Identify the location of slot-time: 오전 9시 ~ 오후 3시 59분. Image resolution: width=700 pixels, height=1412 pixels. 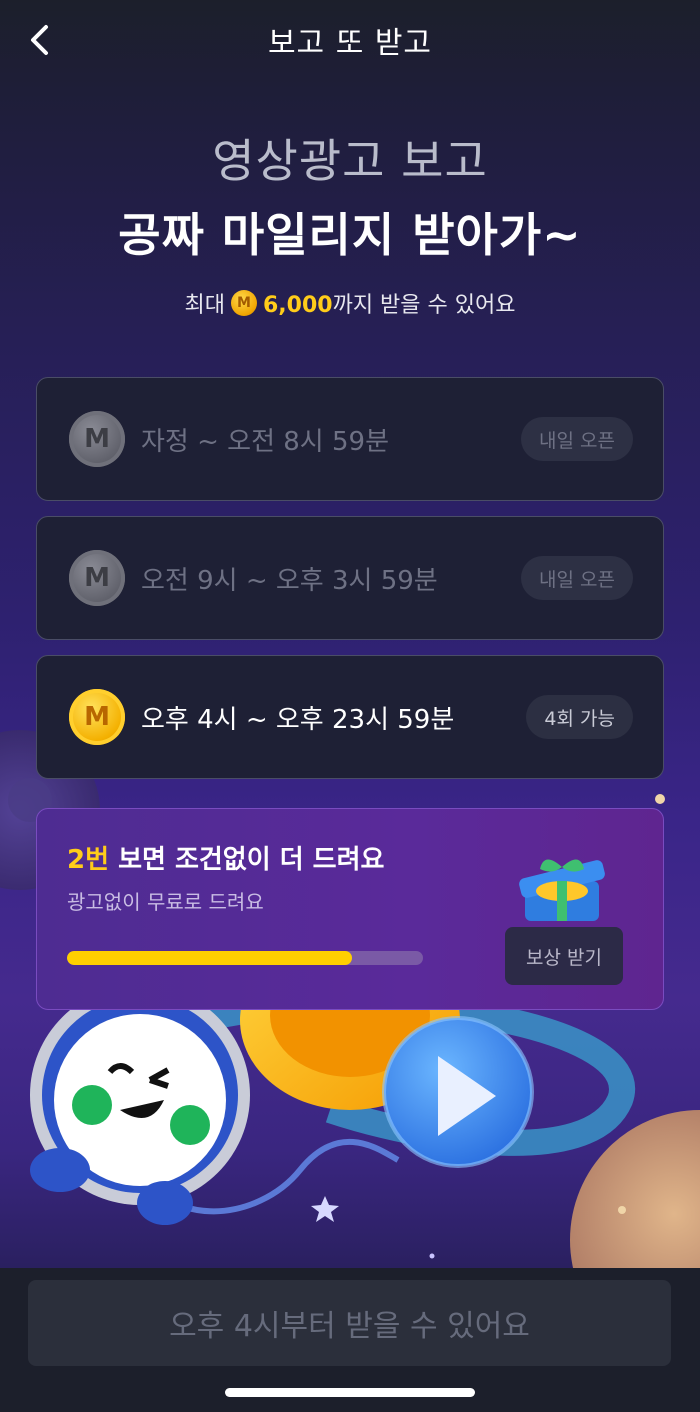
(289, 580).